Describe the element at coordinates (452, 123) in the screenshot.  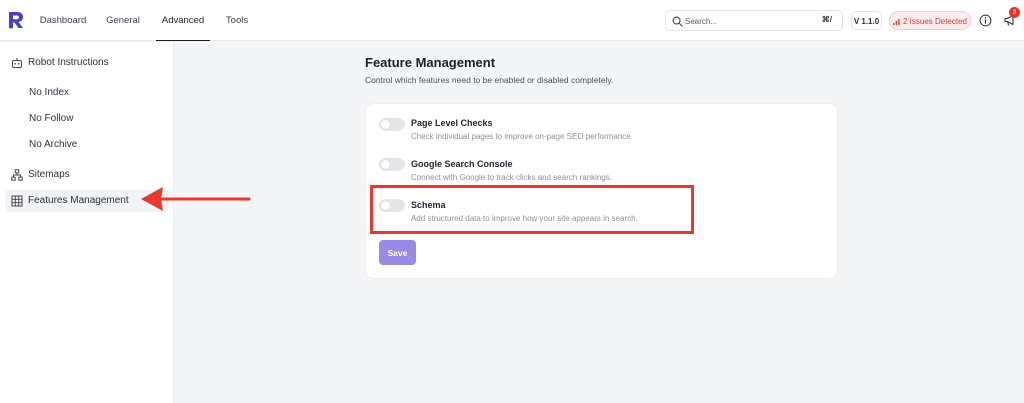
I see `feature-title: Page Level Checks` at that location.